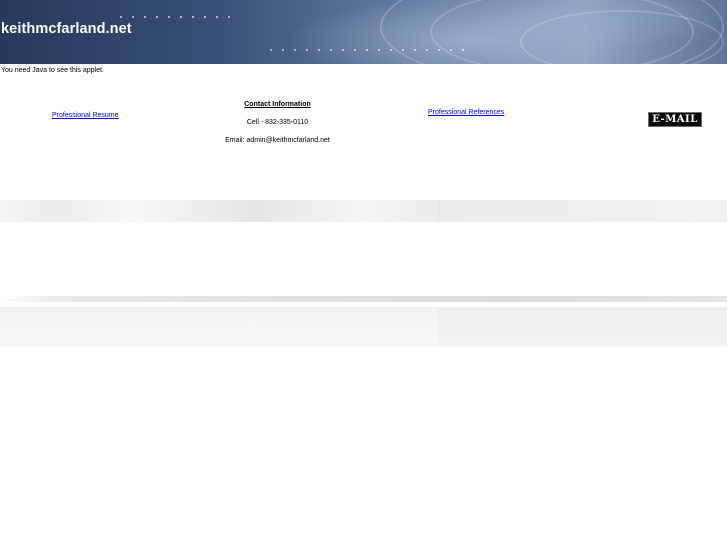 Image resolution: width=727 pixels, height=545 pixels. Describe the element at coordinates (277, 104) in the screenshot. I see `contact-heading: Contact Information` at that location.